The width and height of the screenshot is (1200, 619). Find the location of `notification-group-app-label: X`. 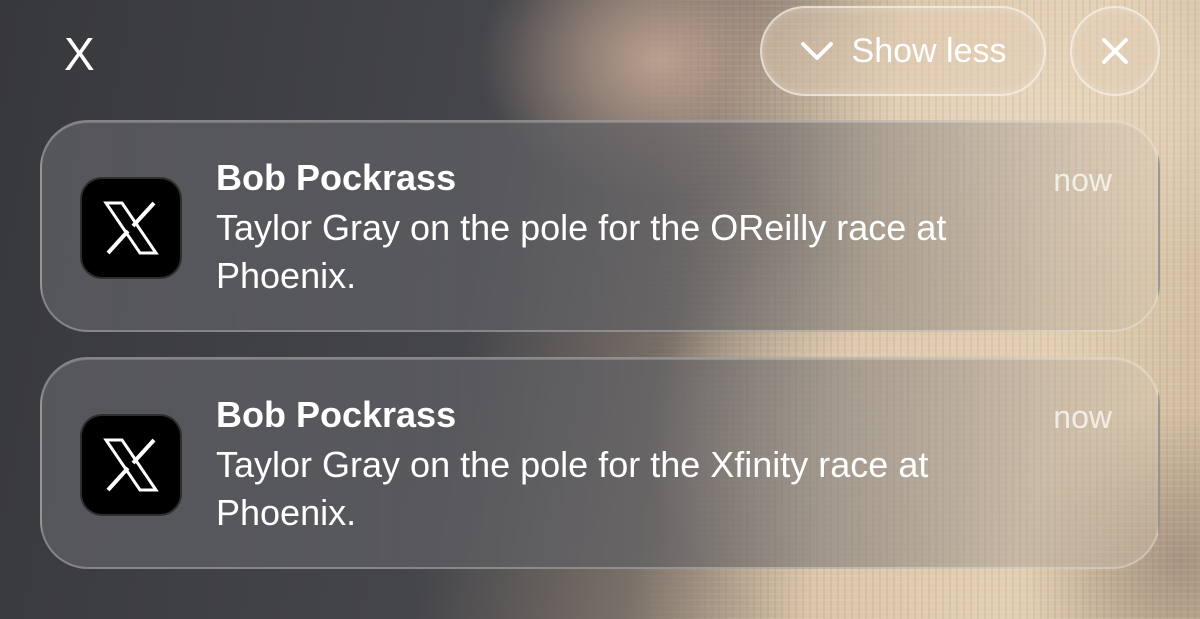

notification-group-app-label: X is located at coordinates (79, 54).